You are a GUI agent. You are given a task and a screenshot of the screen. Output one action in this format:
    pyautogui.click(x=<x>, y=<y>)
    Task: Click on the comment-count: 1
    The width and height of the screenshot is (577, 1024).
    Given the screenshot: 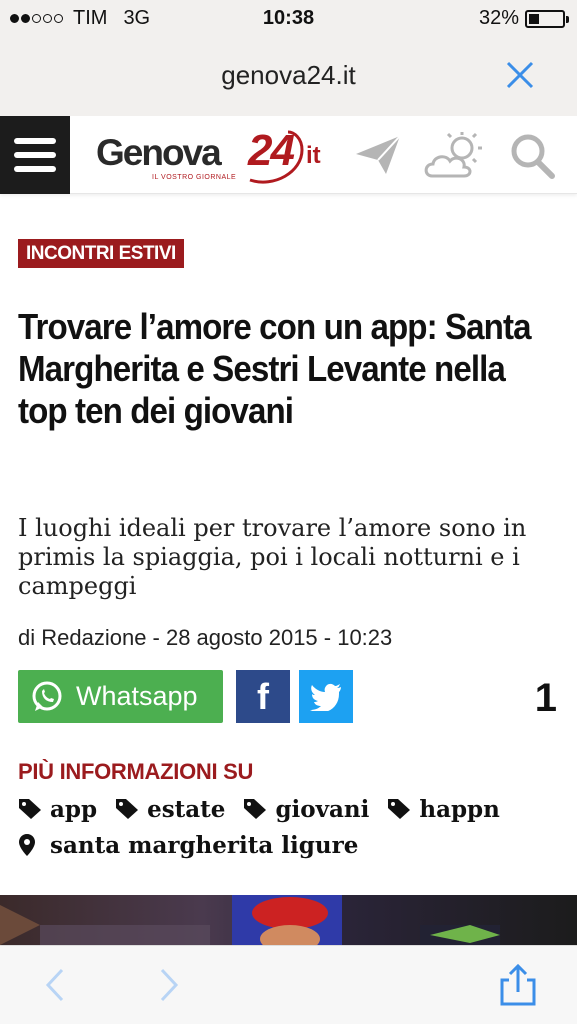 What is the action you would take?
    pyautogui.click(x=546, y=698)
    